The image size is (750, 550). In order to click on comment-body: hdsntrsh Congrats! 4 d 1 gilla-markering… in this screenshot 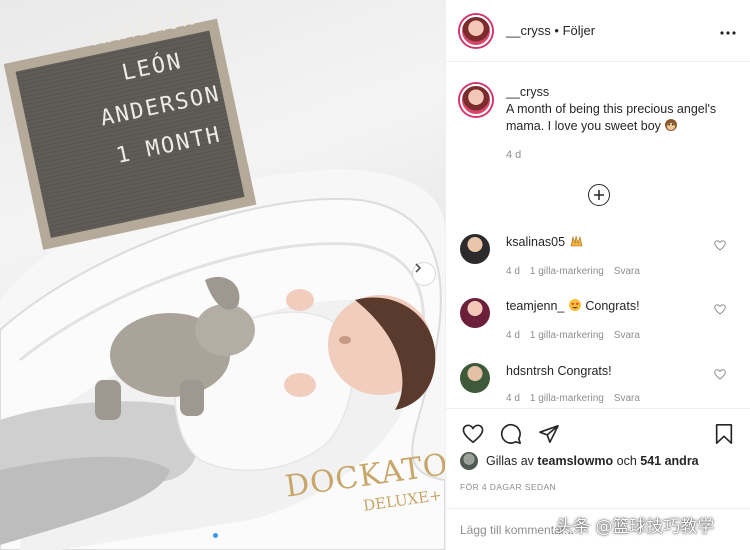, I will do `click(623, 385)`.